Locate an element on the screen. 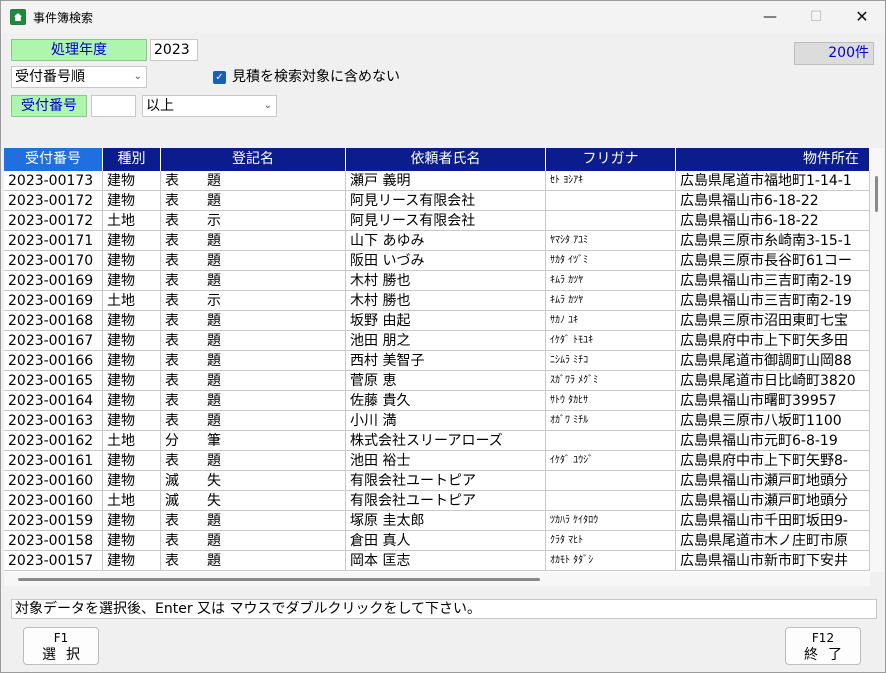 This screenshot has height=673, width=886. function-key-label: 終了 is located at coordinates (828, 655).